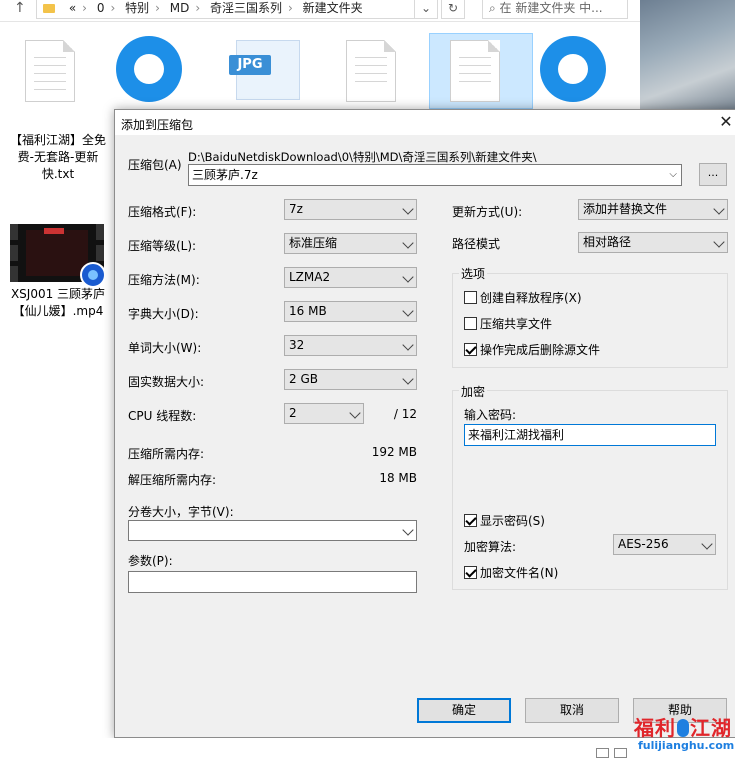 This screenshot has width=735, height=760. I want to click on sfx-checkbox: 创建自释放程序(X), so click(523, 297).